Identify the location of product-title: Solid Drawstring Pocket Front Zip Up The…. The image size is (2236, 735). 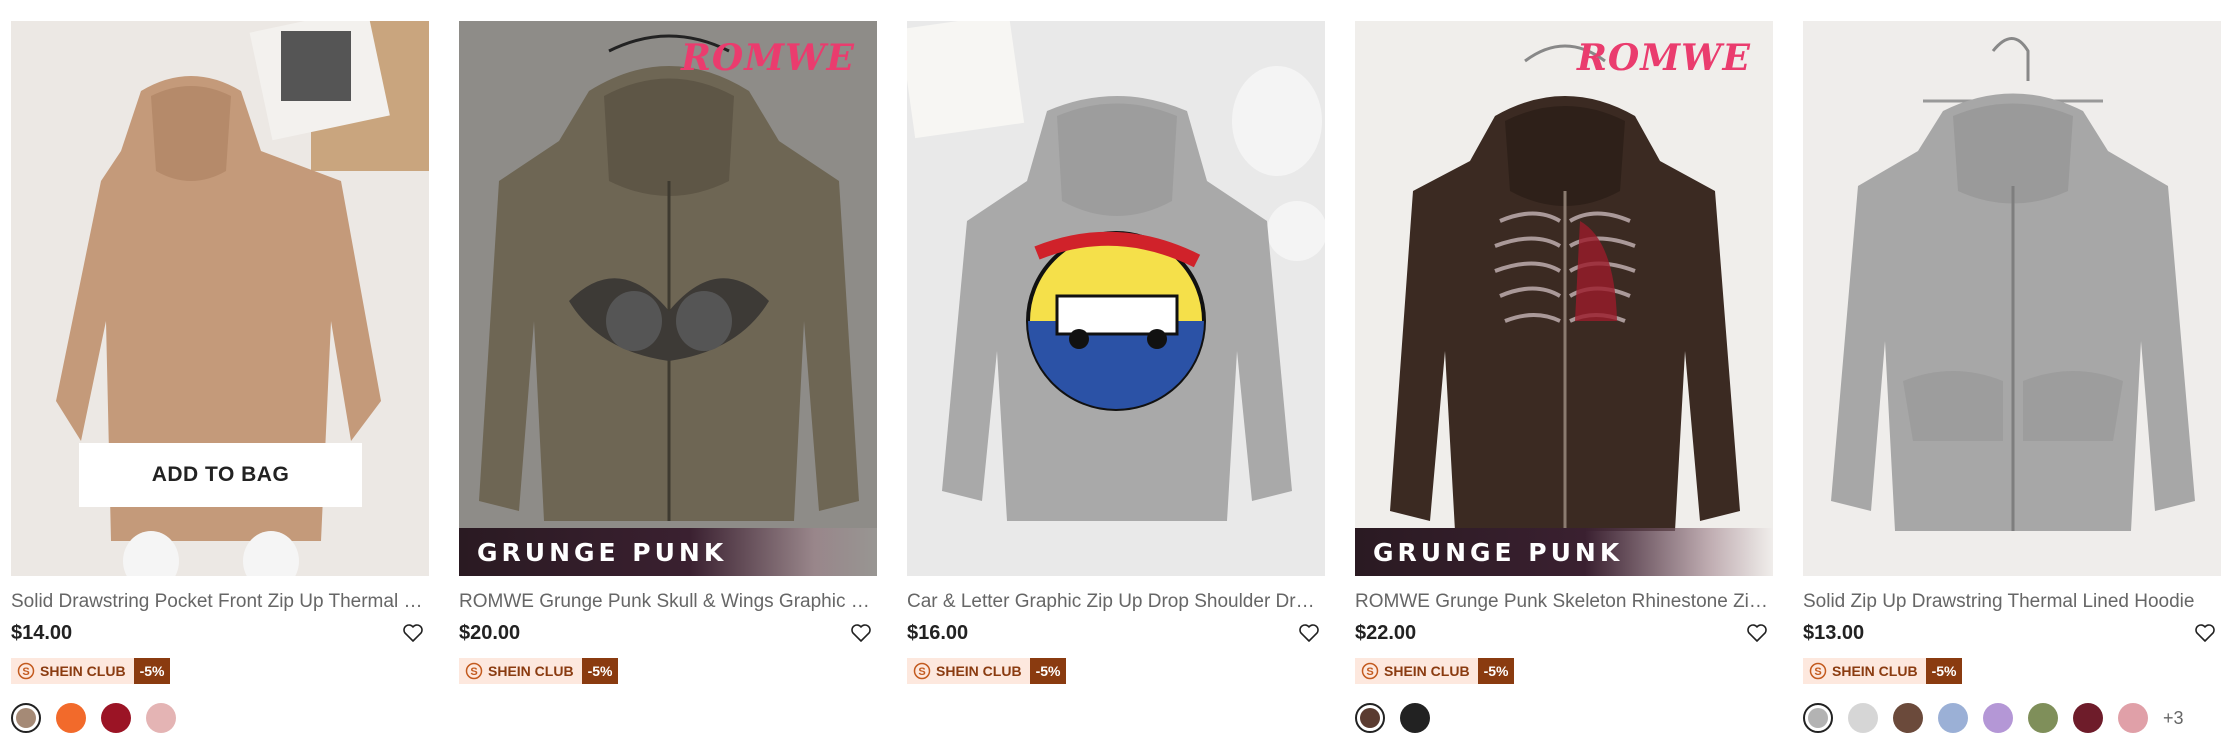
(220, 602).